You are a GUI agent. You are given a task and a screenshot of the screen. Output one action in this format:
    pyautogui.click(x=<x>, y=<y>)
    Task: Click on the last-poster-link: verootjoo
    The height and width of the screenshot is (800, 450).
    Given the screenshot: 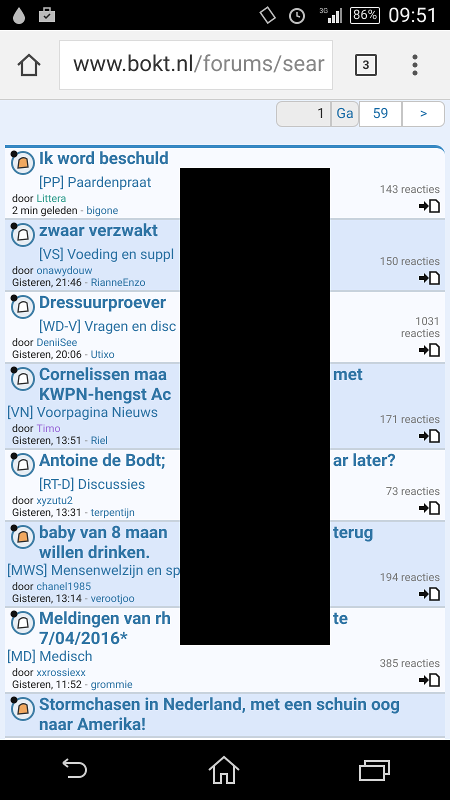 What is the action you would take?
    pyautogui.click(x=112, y=599)
    